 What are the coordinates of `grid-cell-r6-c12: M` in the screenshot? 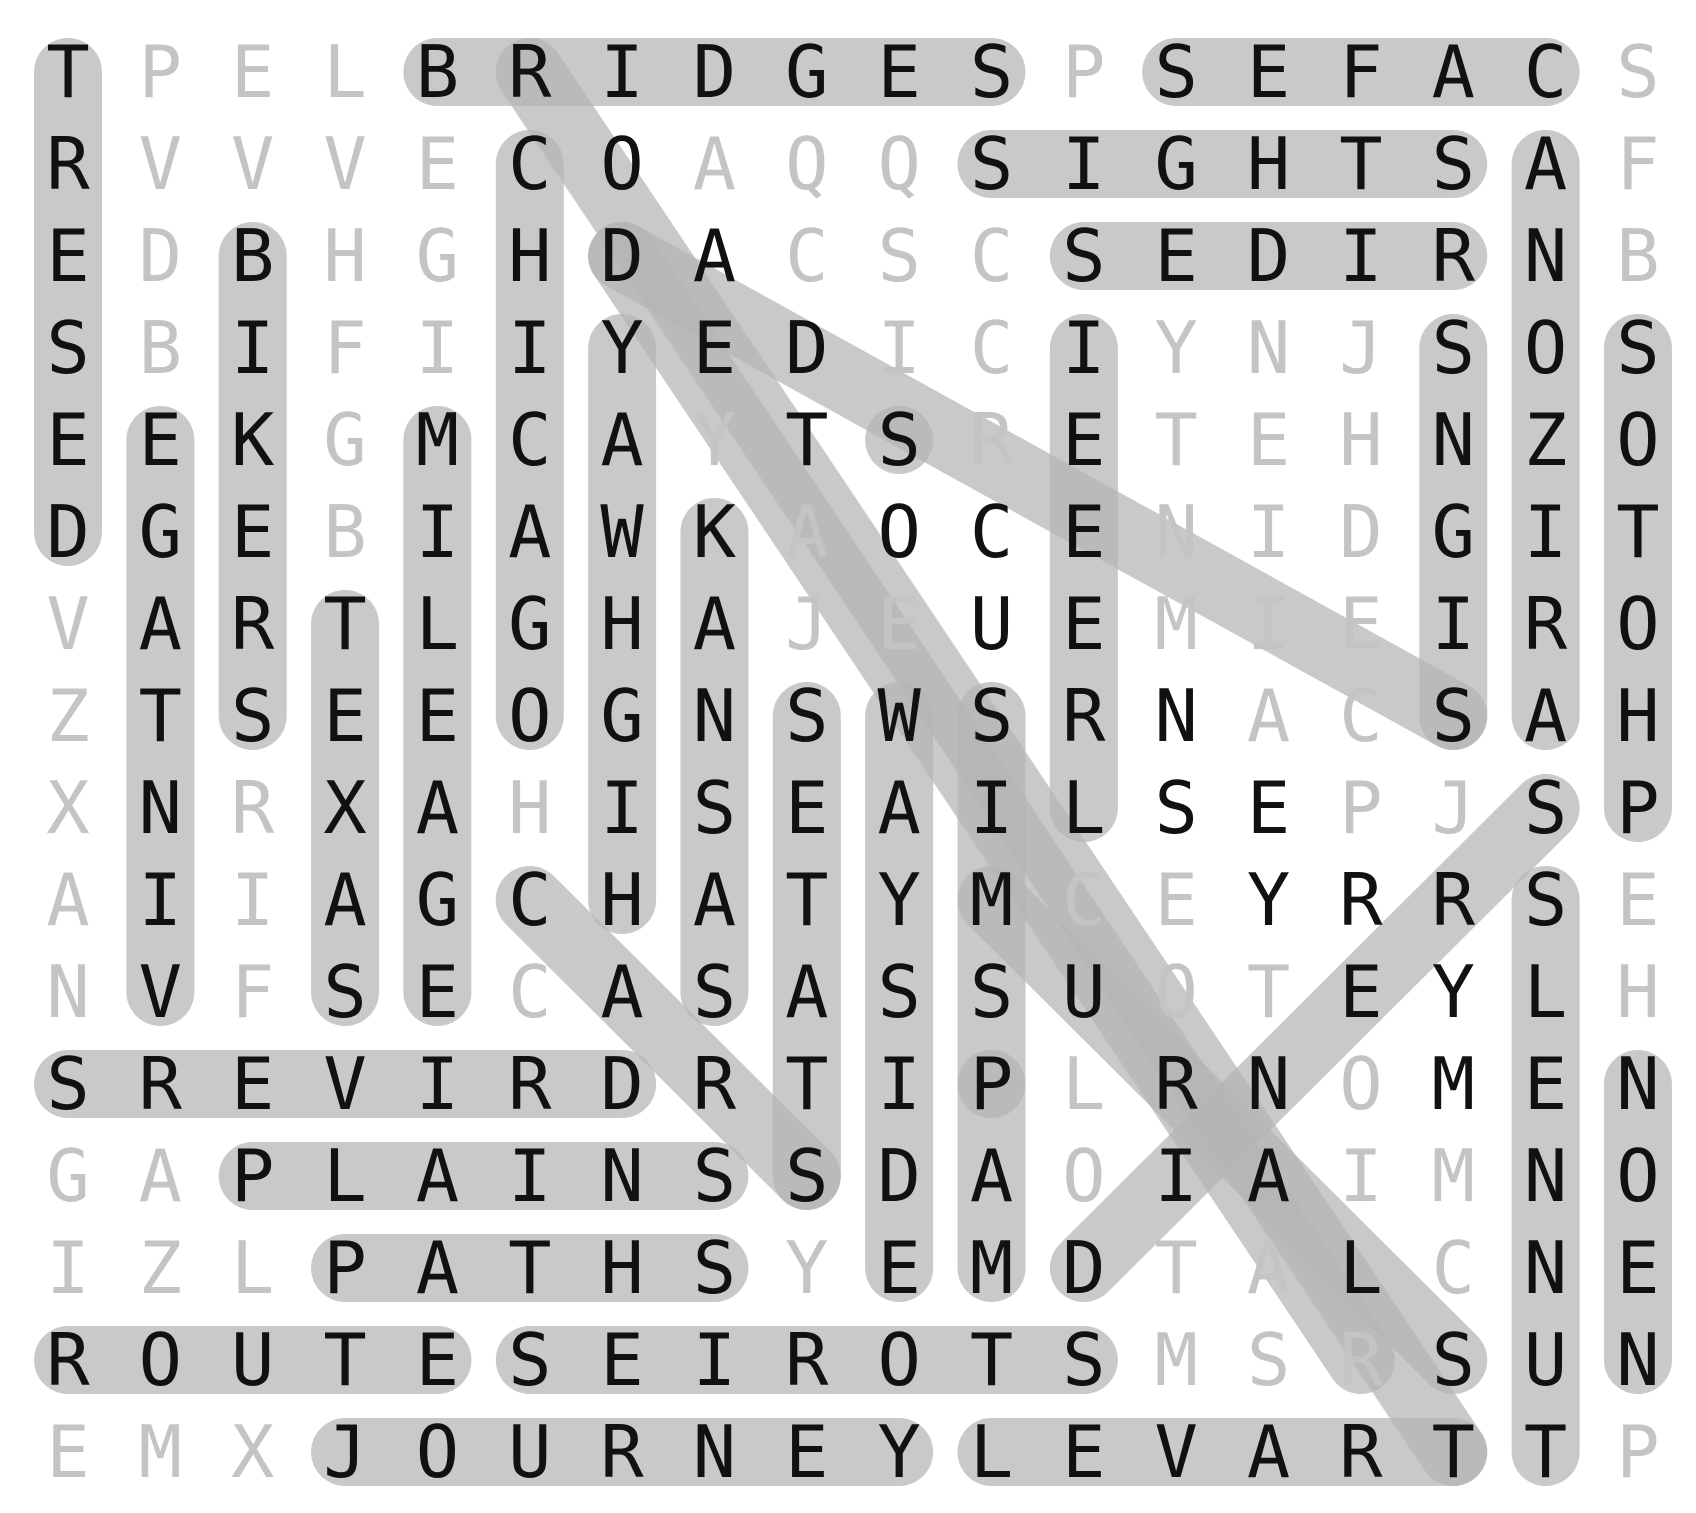 It's located at (1176, 624).